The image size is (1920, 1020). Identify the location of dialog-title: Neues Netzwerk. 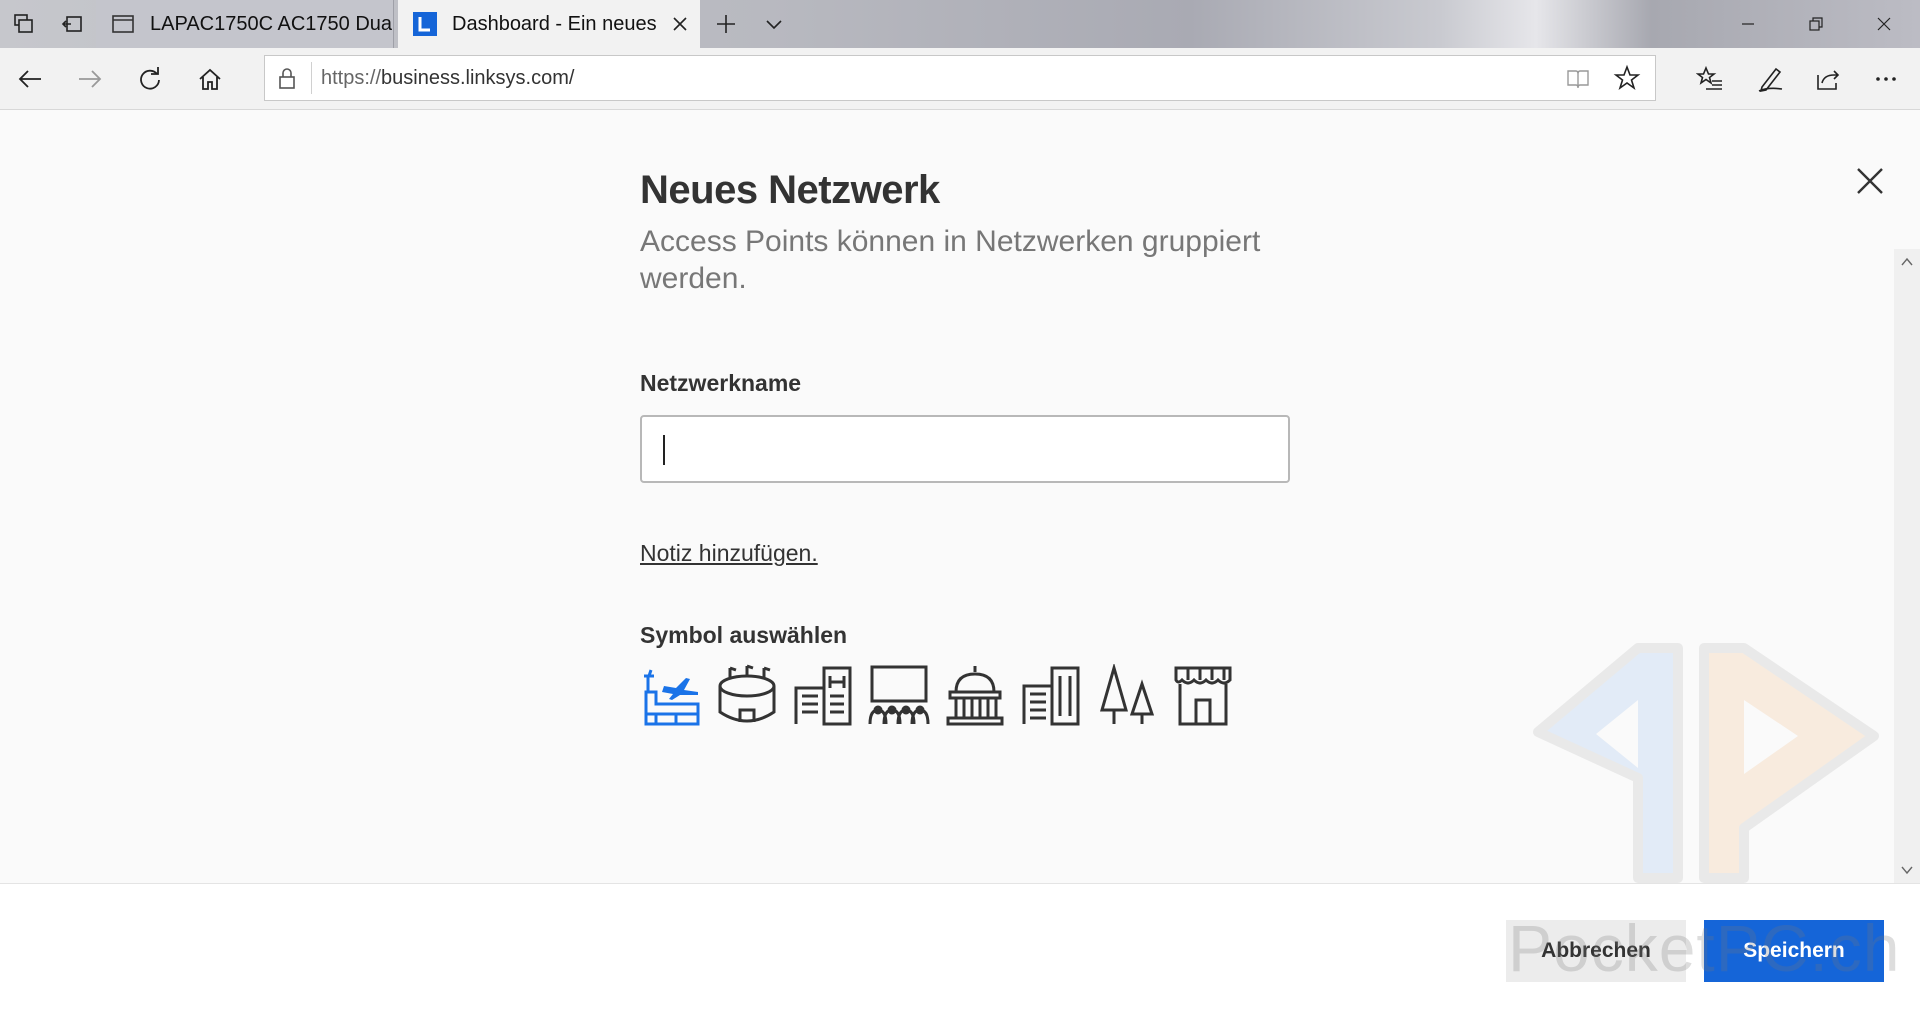
(790, 190).